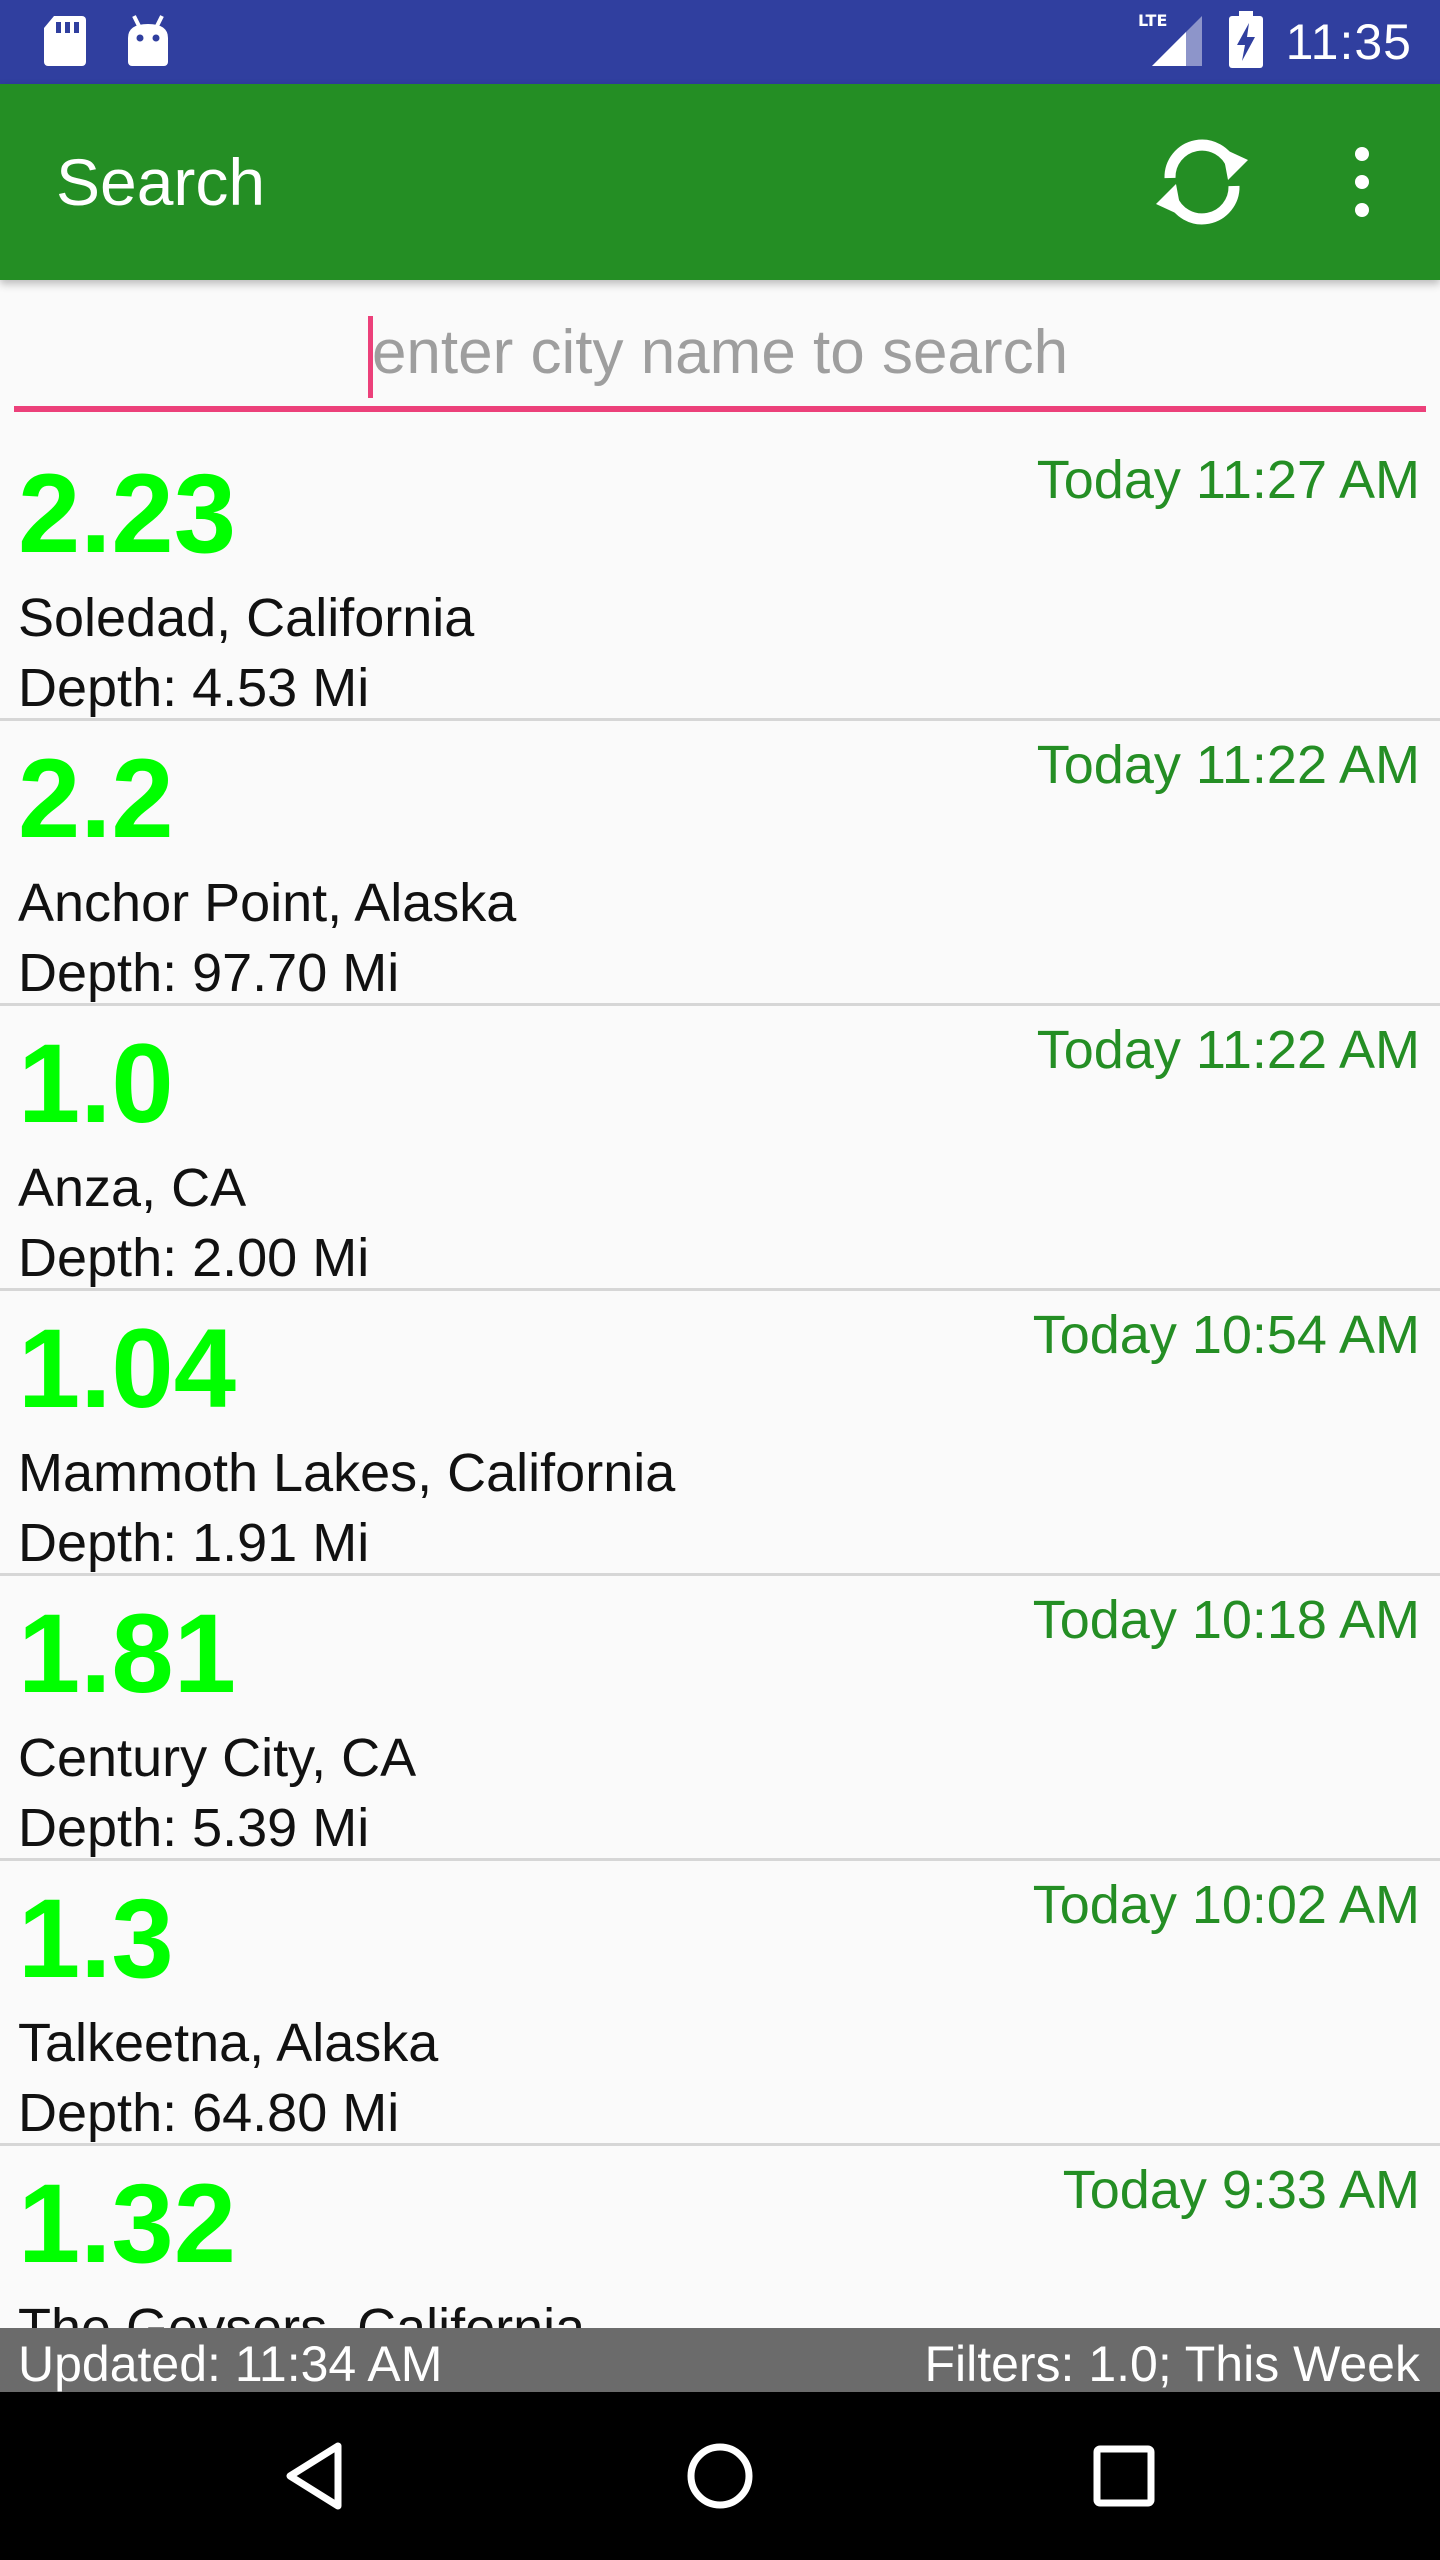  I want to click on status-time: 11:35, so click(1348, 42).